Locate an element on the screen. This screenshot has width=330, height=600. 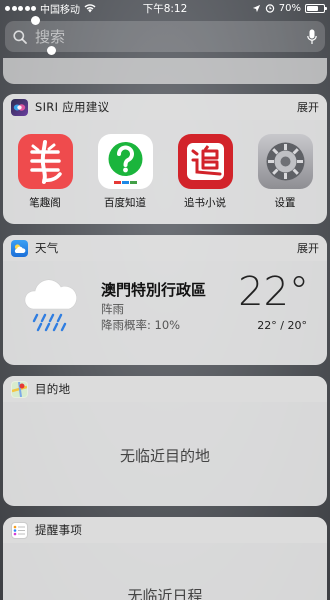
reminders-widget: 提醒事项 无临近日程 is located at coordinates (165, 558).